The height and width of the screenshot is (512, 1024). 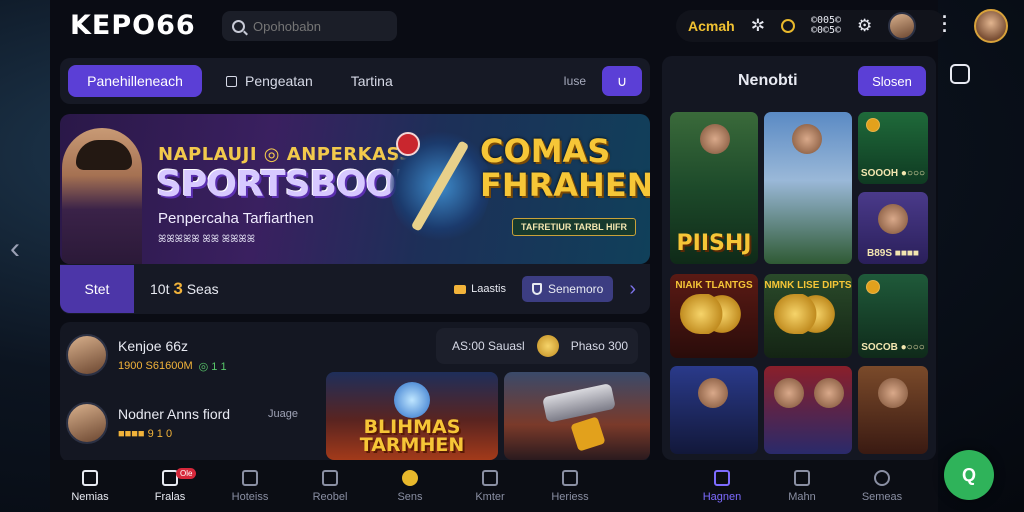 I want to click on tile-caption: SOOOH ●○○○, so click(x=893, y=173).